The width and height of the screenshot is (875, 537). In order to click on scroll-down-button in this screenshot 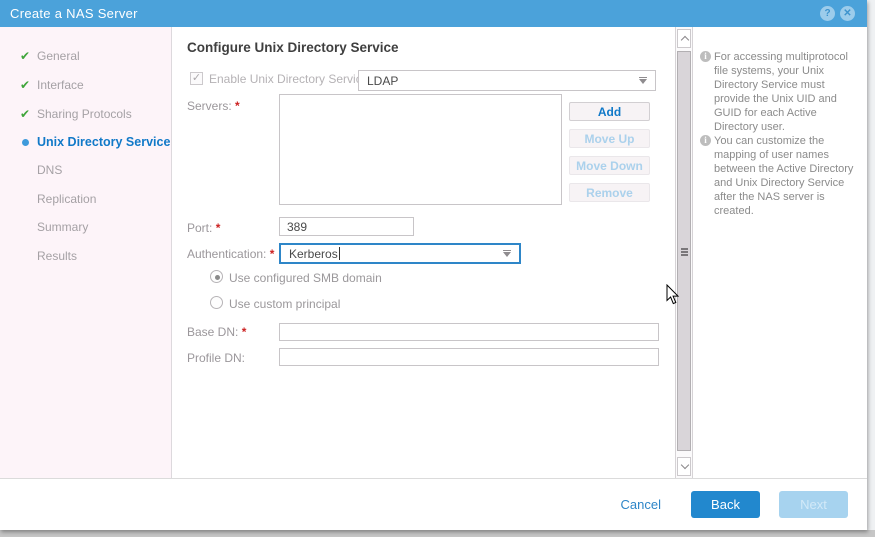, I will do `click(684, 466)`.